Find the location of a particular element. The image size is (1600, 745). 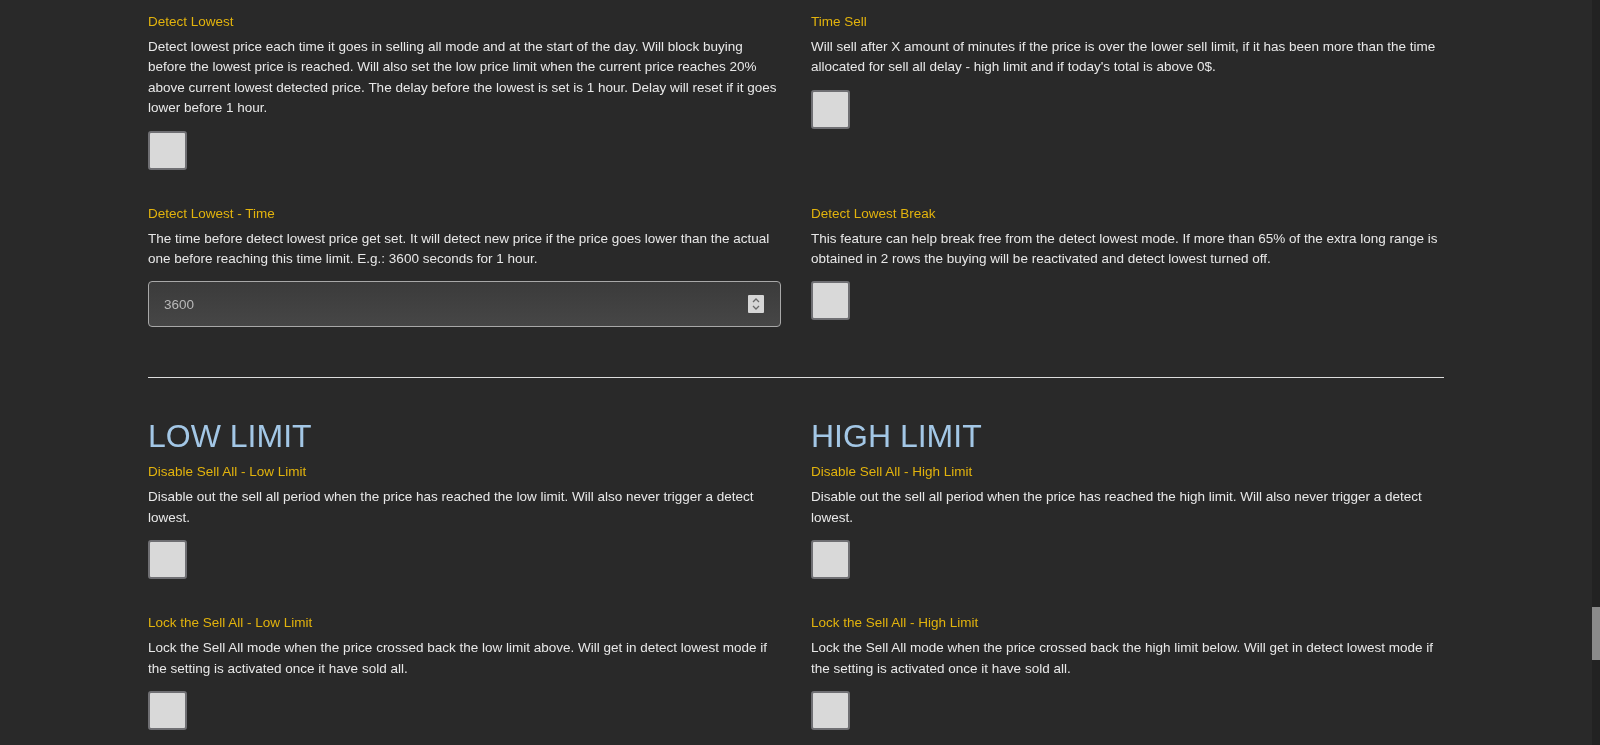

setting-title: Lock the Sell All - Low Limit is located at coordinates (231, 623).